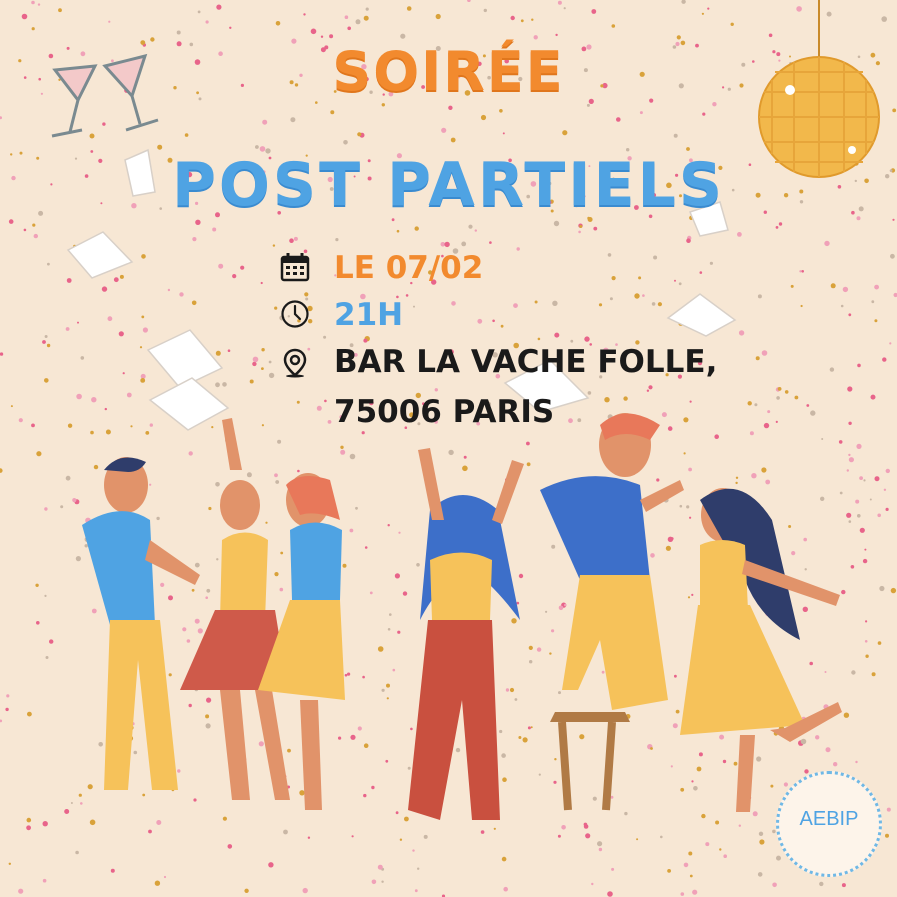  Describe the element at coordinates (526, 362) in the screenshot. I see `address-line-1: BAR LA VACHE FOLLE,` at that location.